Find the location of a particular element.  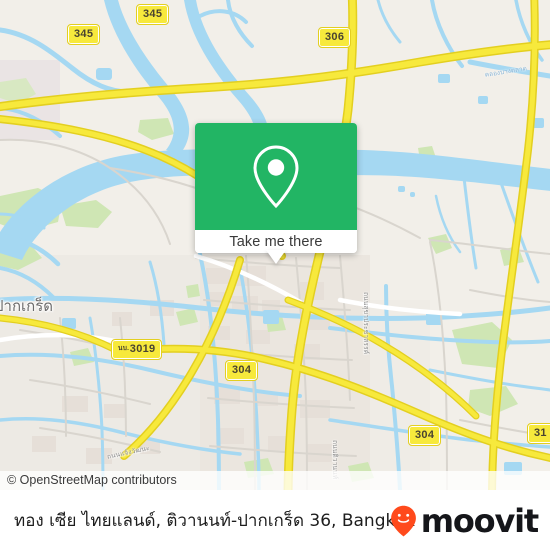

moovit-pin-icon is located at coordinates (403, 521).